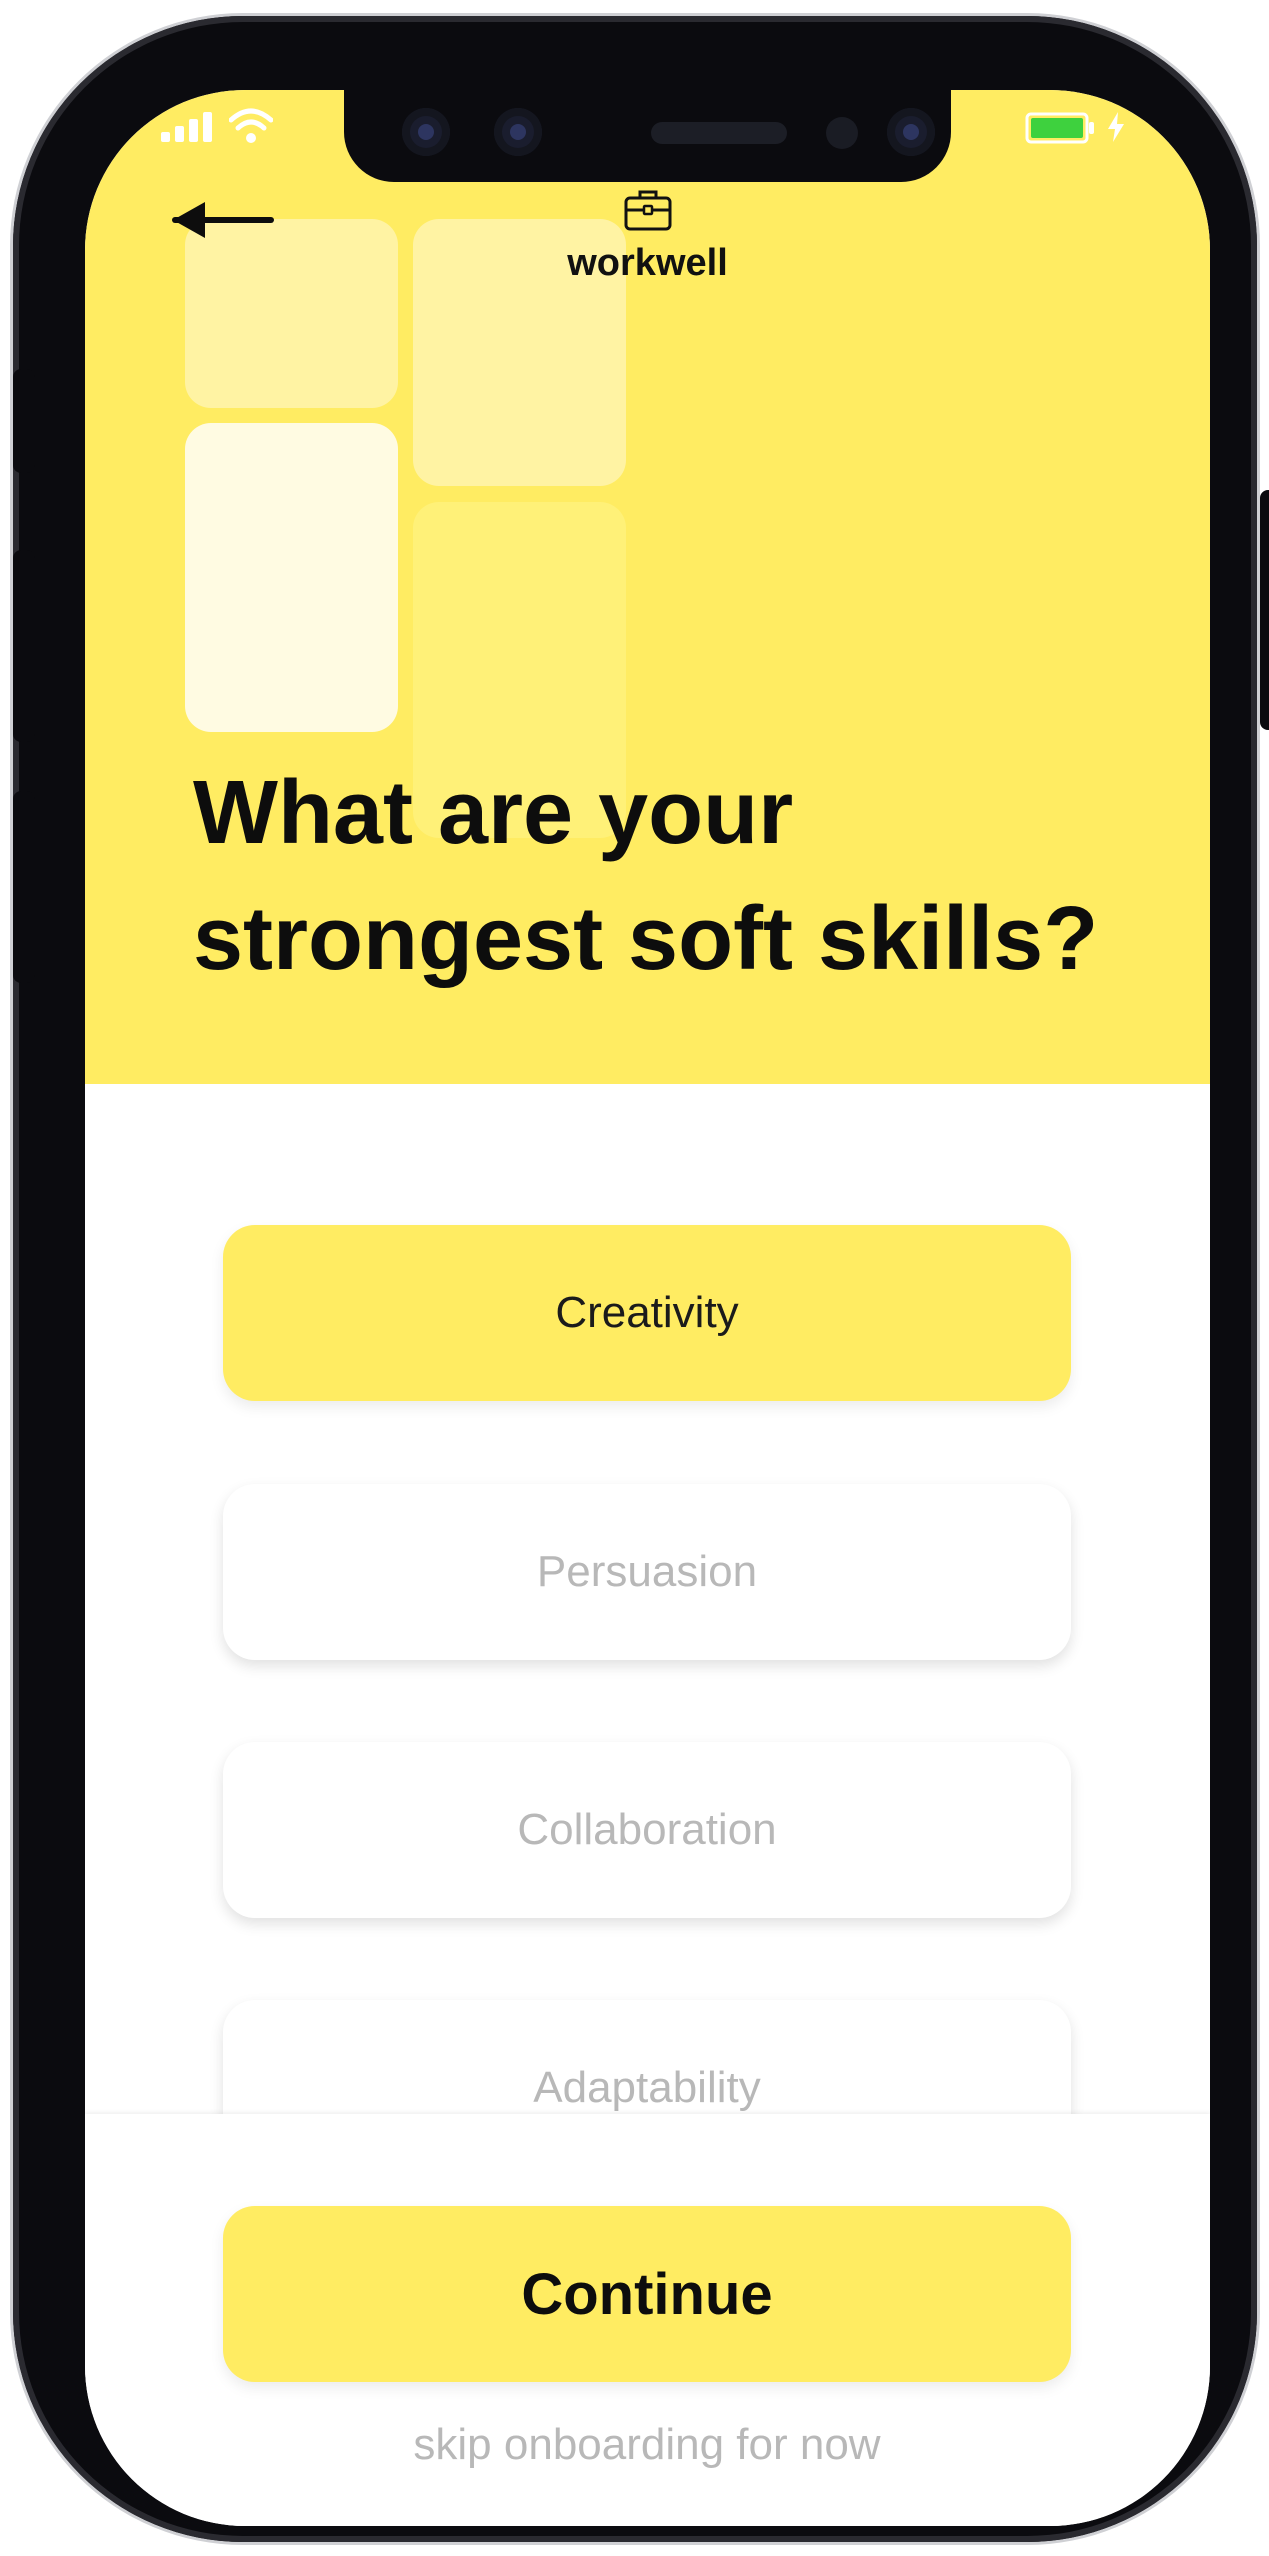 The height and width of the screenshot is (2556, 1269). I want to click on wifi-icon, so click(251, 125).